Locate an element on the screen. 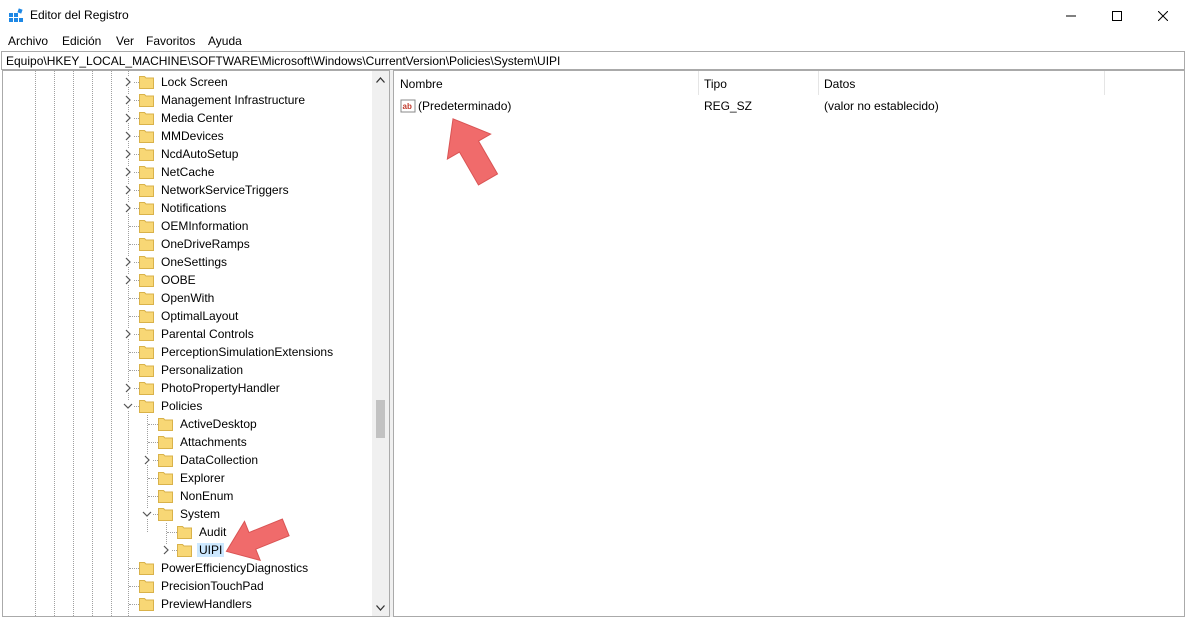  tree-item: PhotoPropertyHandler is located at coordinates (187, 388).